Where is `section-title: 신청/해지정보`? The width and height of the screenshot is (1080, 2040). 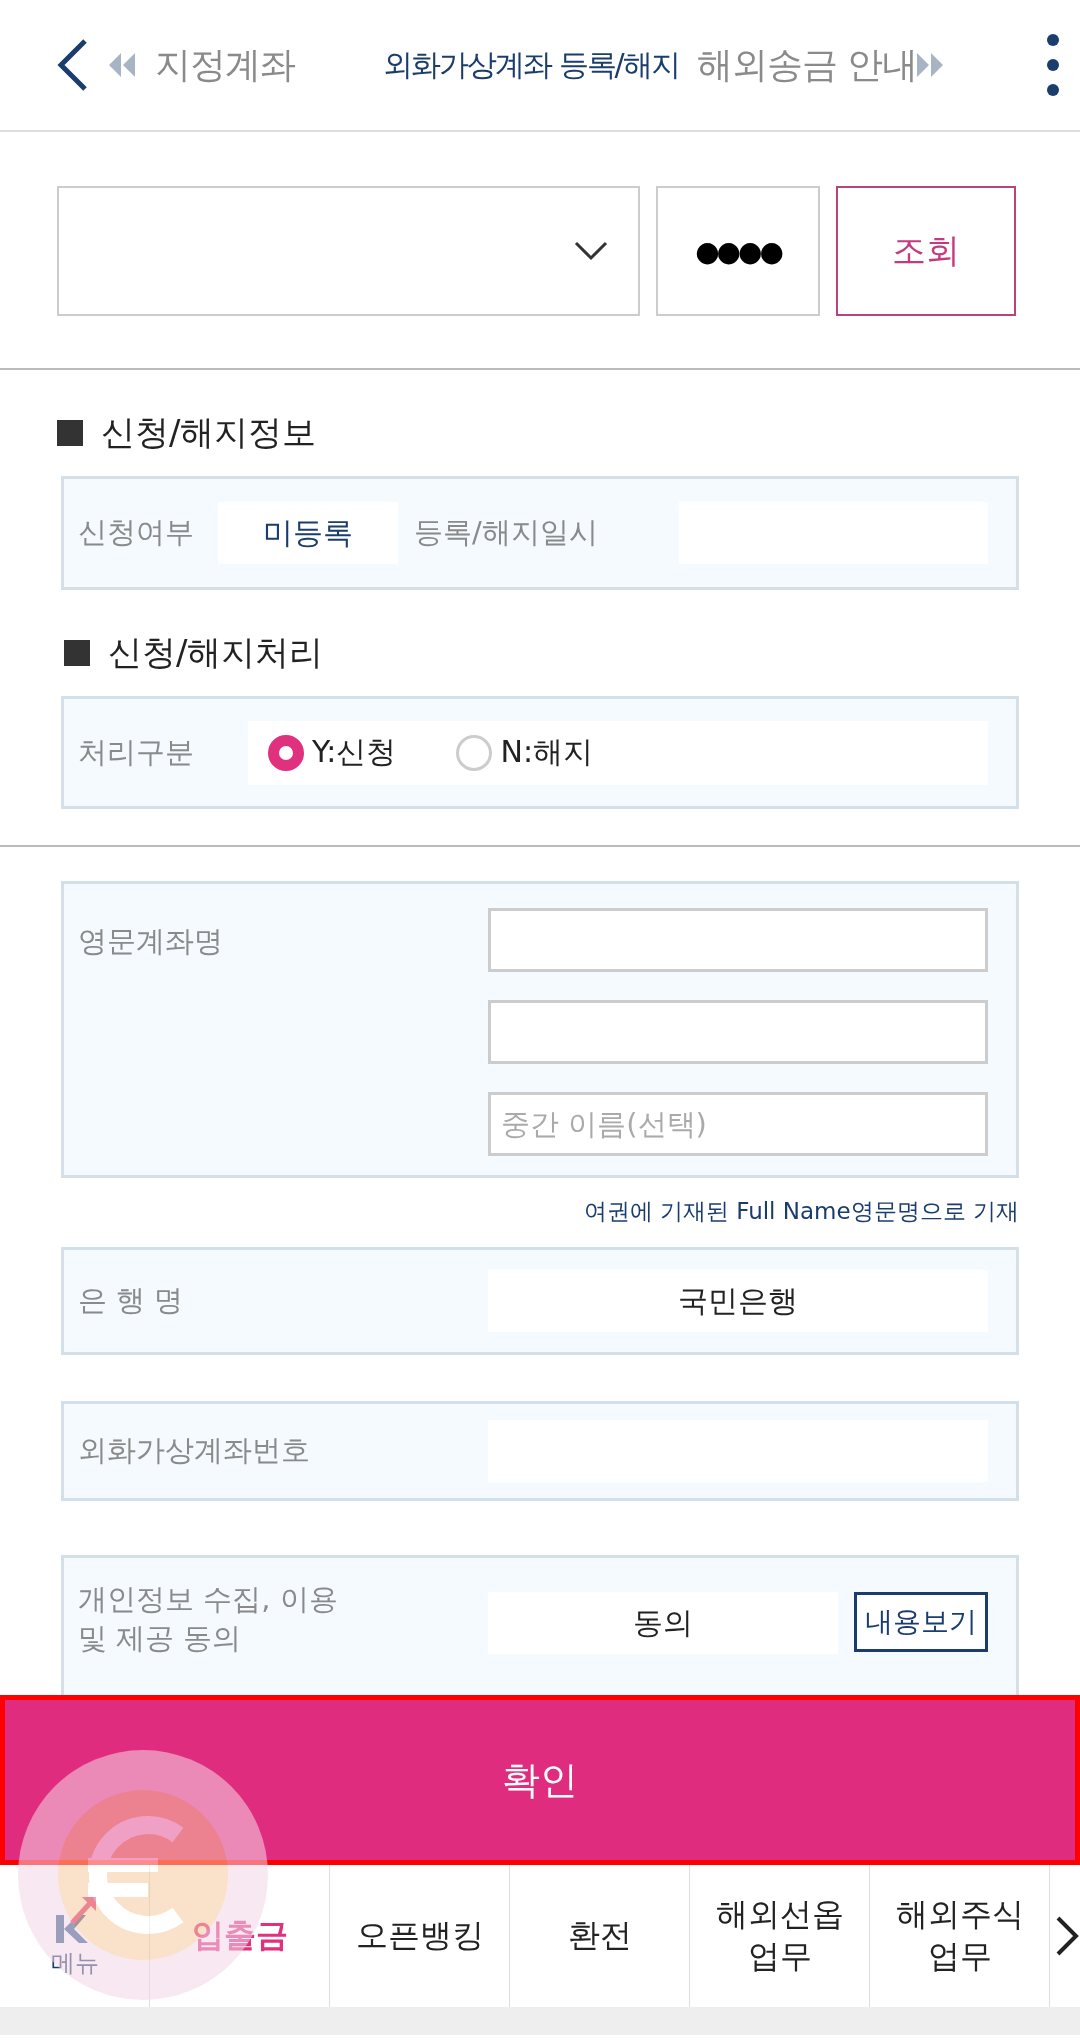 section-title: 신청/해지정보 is located at coordinates (209, 432).